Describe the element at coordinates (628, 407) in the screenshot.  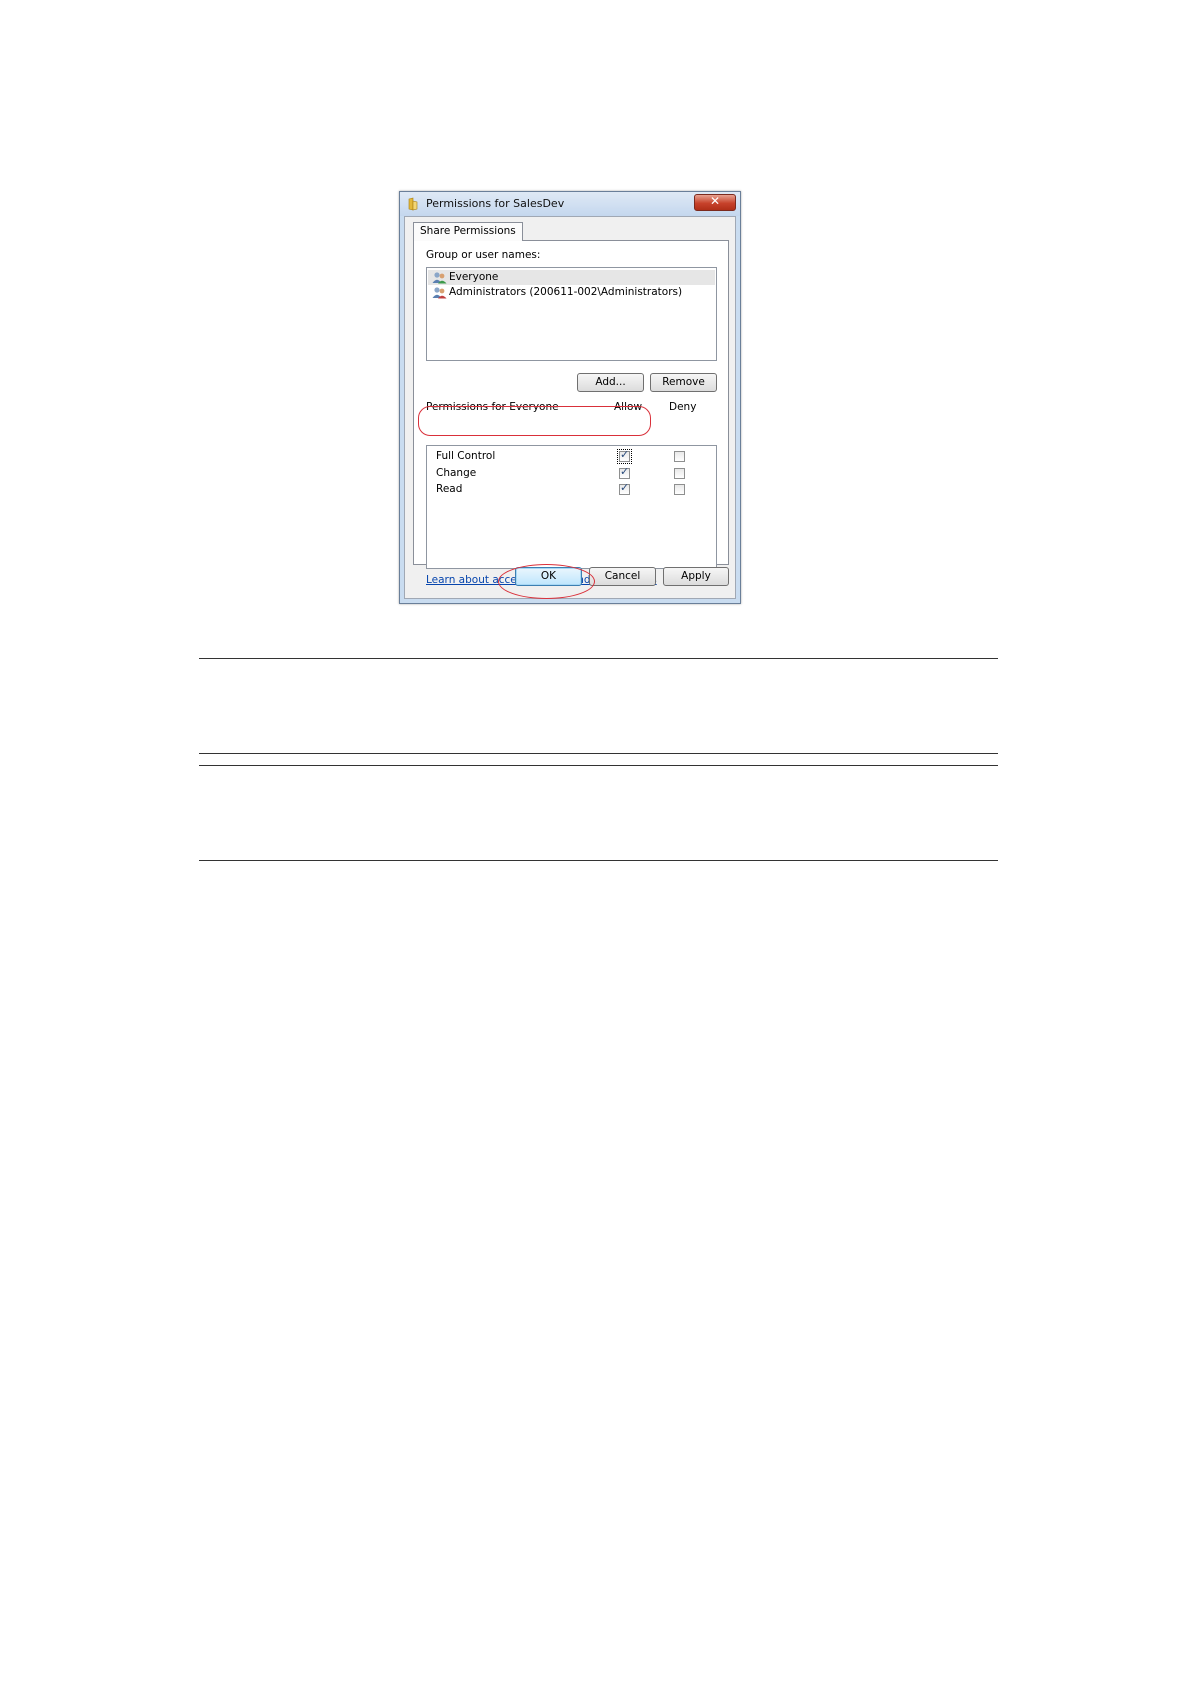
I see `allow-header: Allow` at that location.